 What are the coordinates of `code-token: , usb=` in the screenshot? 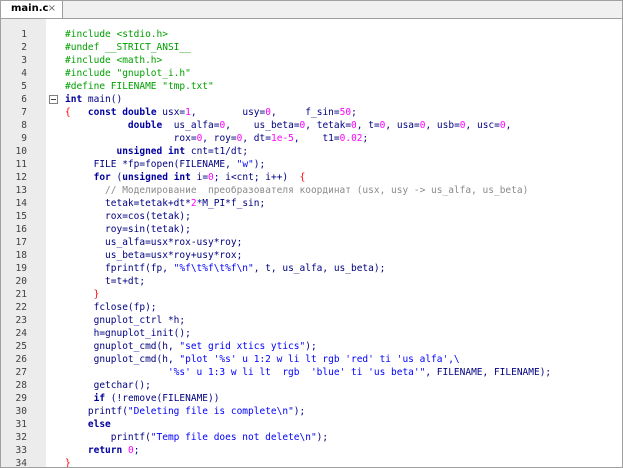 It's located at (442, 125).